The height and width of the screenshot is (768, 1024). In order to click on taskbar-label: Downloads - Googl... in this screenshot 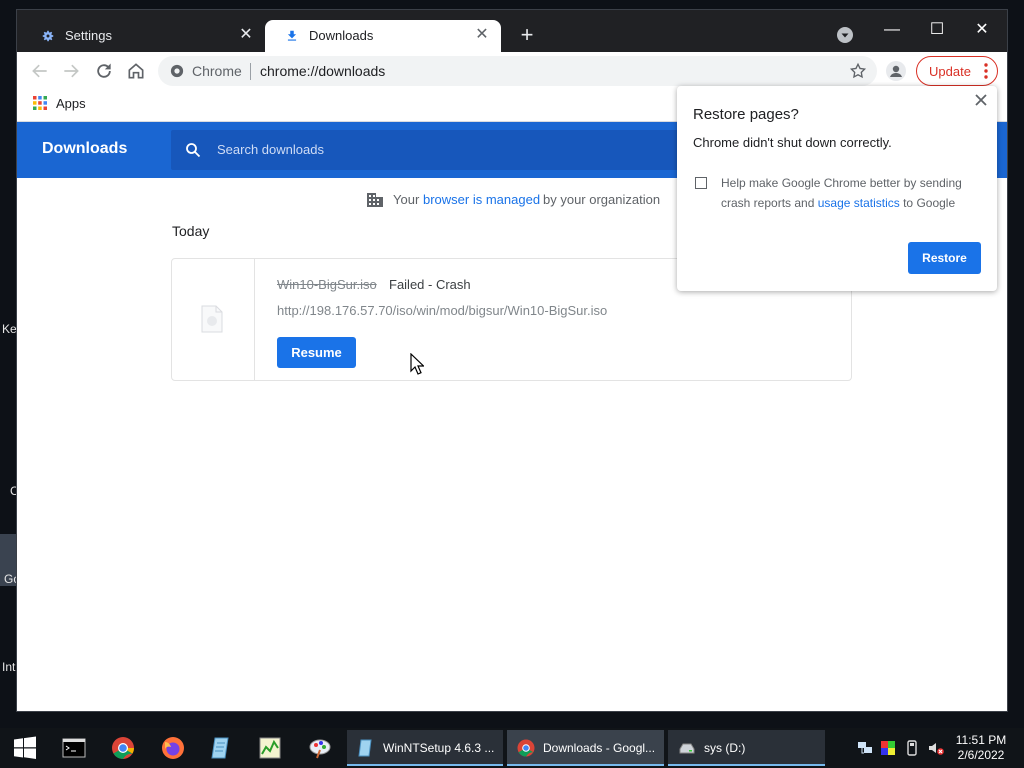, I will do `click(599, 748)`.